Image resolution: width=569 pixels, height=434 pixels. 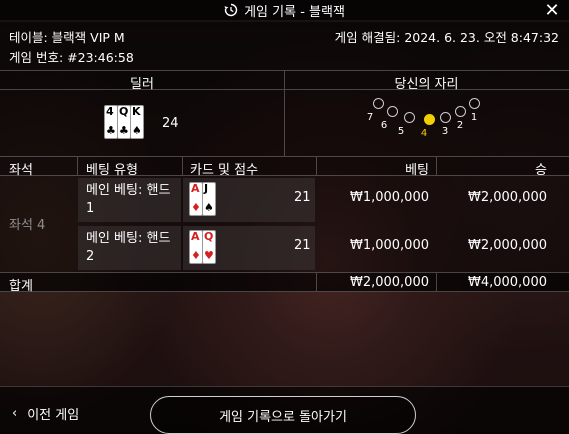 I want to click on seat-number: 1, so click(x=474, y=117).